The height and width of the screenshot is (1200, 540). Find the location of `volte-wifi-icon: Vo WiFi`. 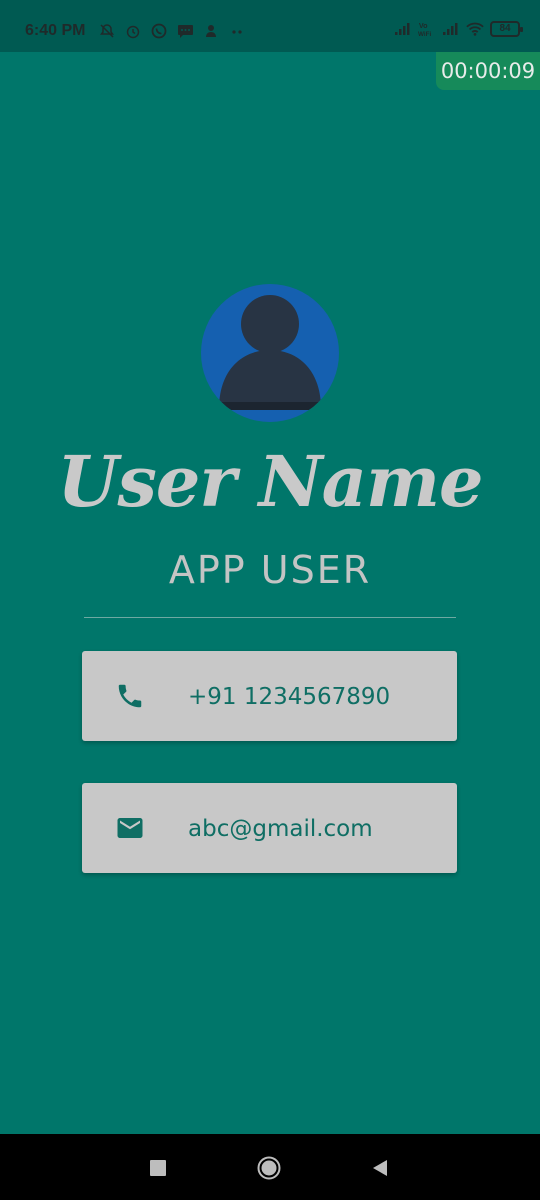

volte-wifi-icon: Vo WiFi is located at coordinates (427, 29).